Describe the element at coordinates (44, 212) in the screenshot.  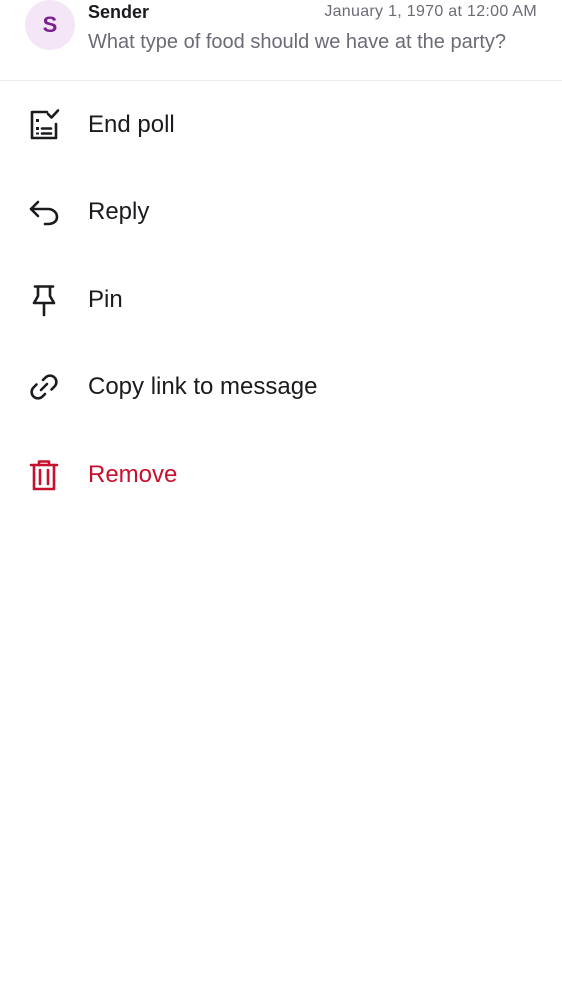
I see `reply-icon` at that location.